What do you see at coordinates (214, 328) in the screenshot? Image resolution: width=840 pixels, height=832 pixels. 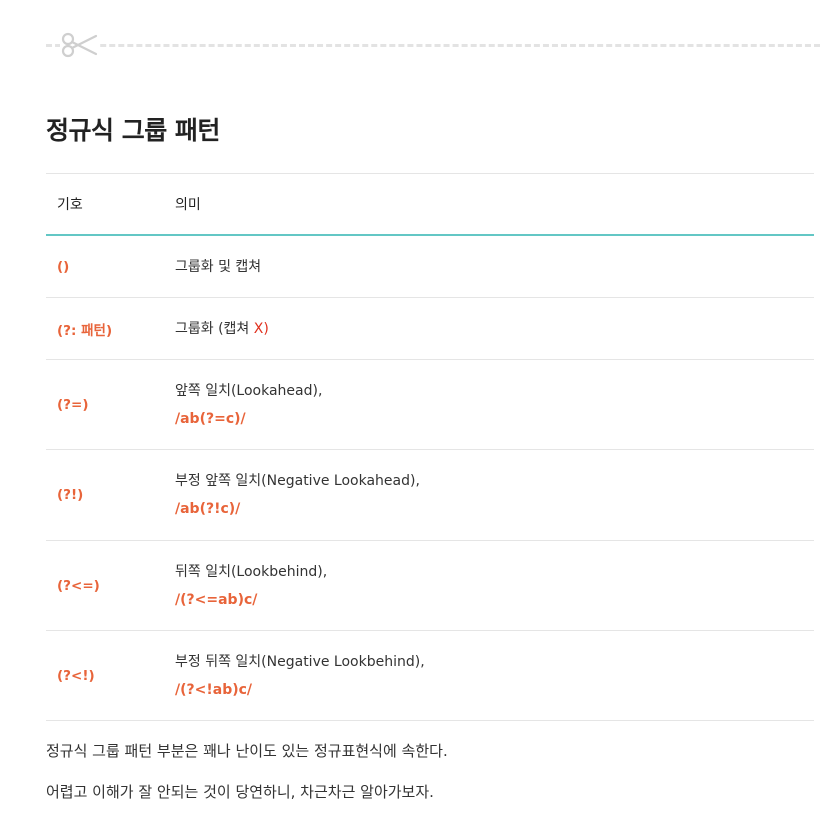 I see `row-description-text: 그룹화 (캡쳐` at bounding box center [214, 328].